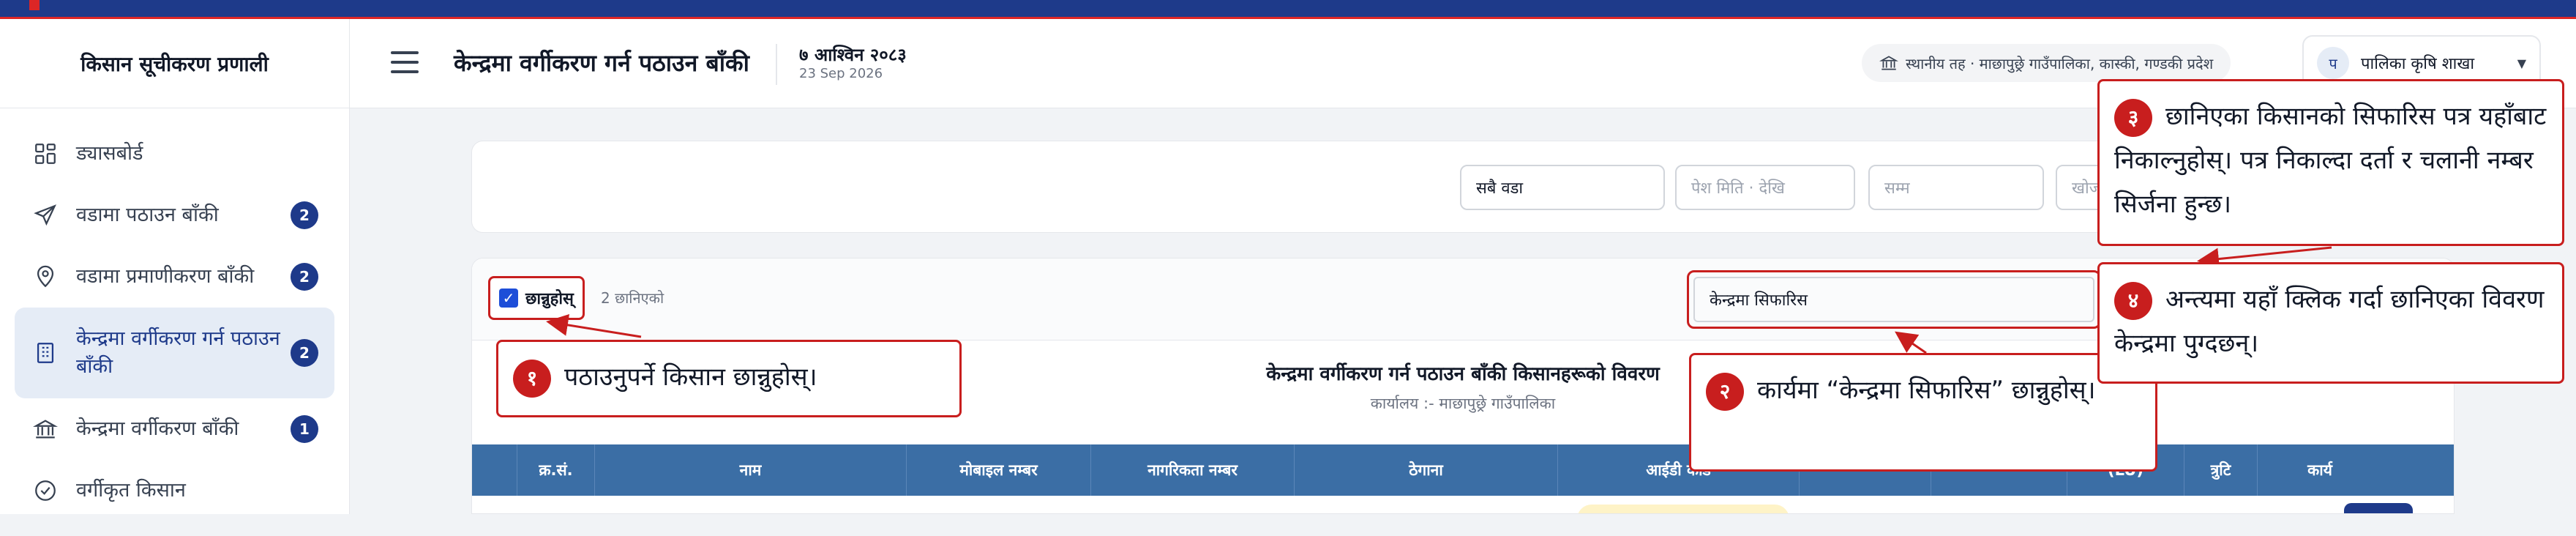  I want to click on sidebar-item-dashboard: ड्यासबोर्ड, so click(174, 154).